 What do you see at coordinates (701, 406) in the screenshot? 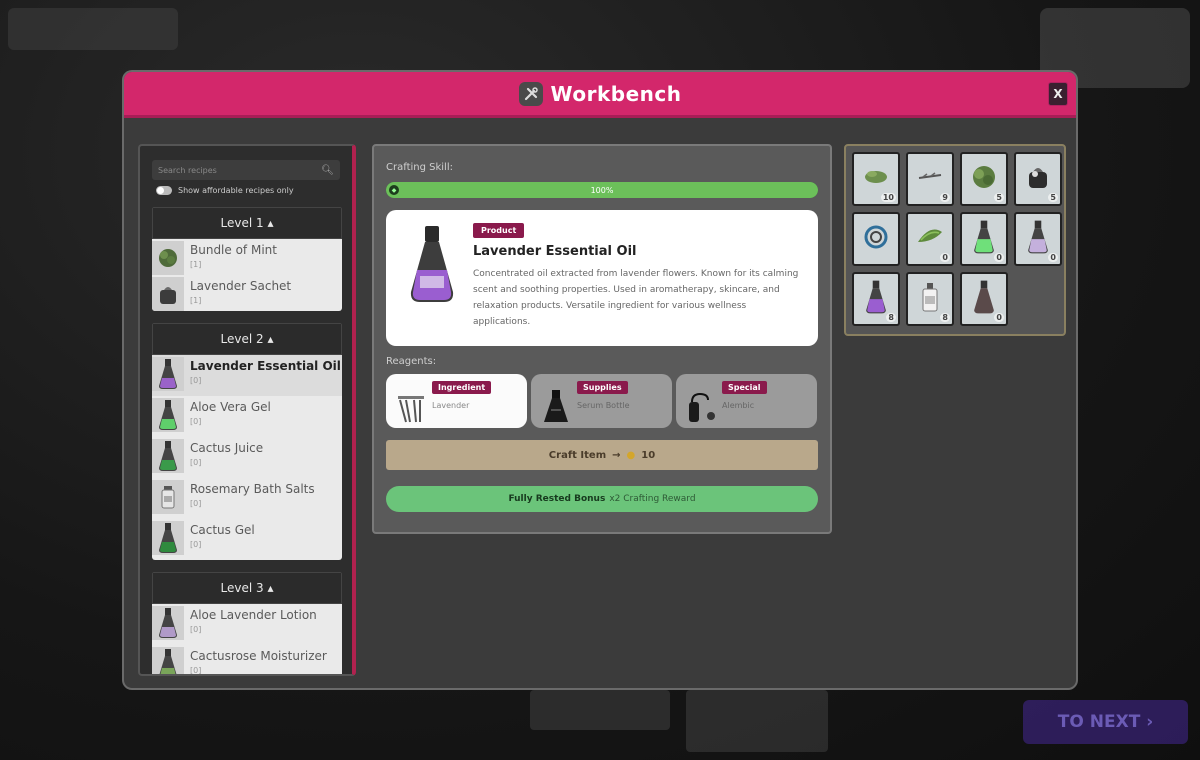
I see `alembic-icon` at bounding box center [701, 406].